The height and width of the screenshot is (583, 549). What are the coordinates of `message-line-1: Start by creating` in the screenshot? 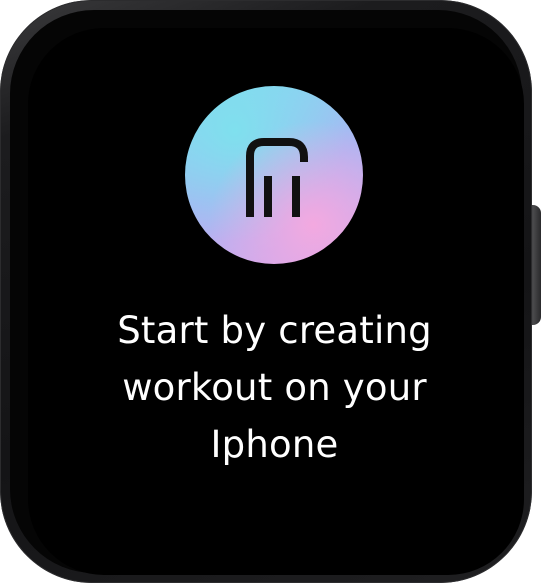 It's located at (274, 330).